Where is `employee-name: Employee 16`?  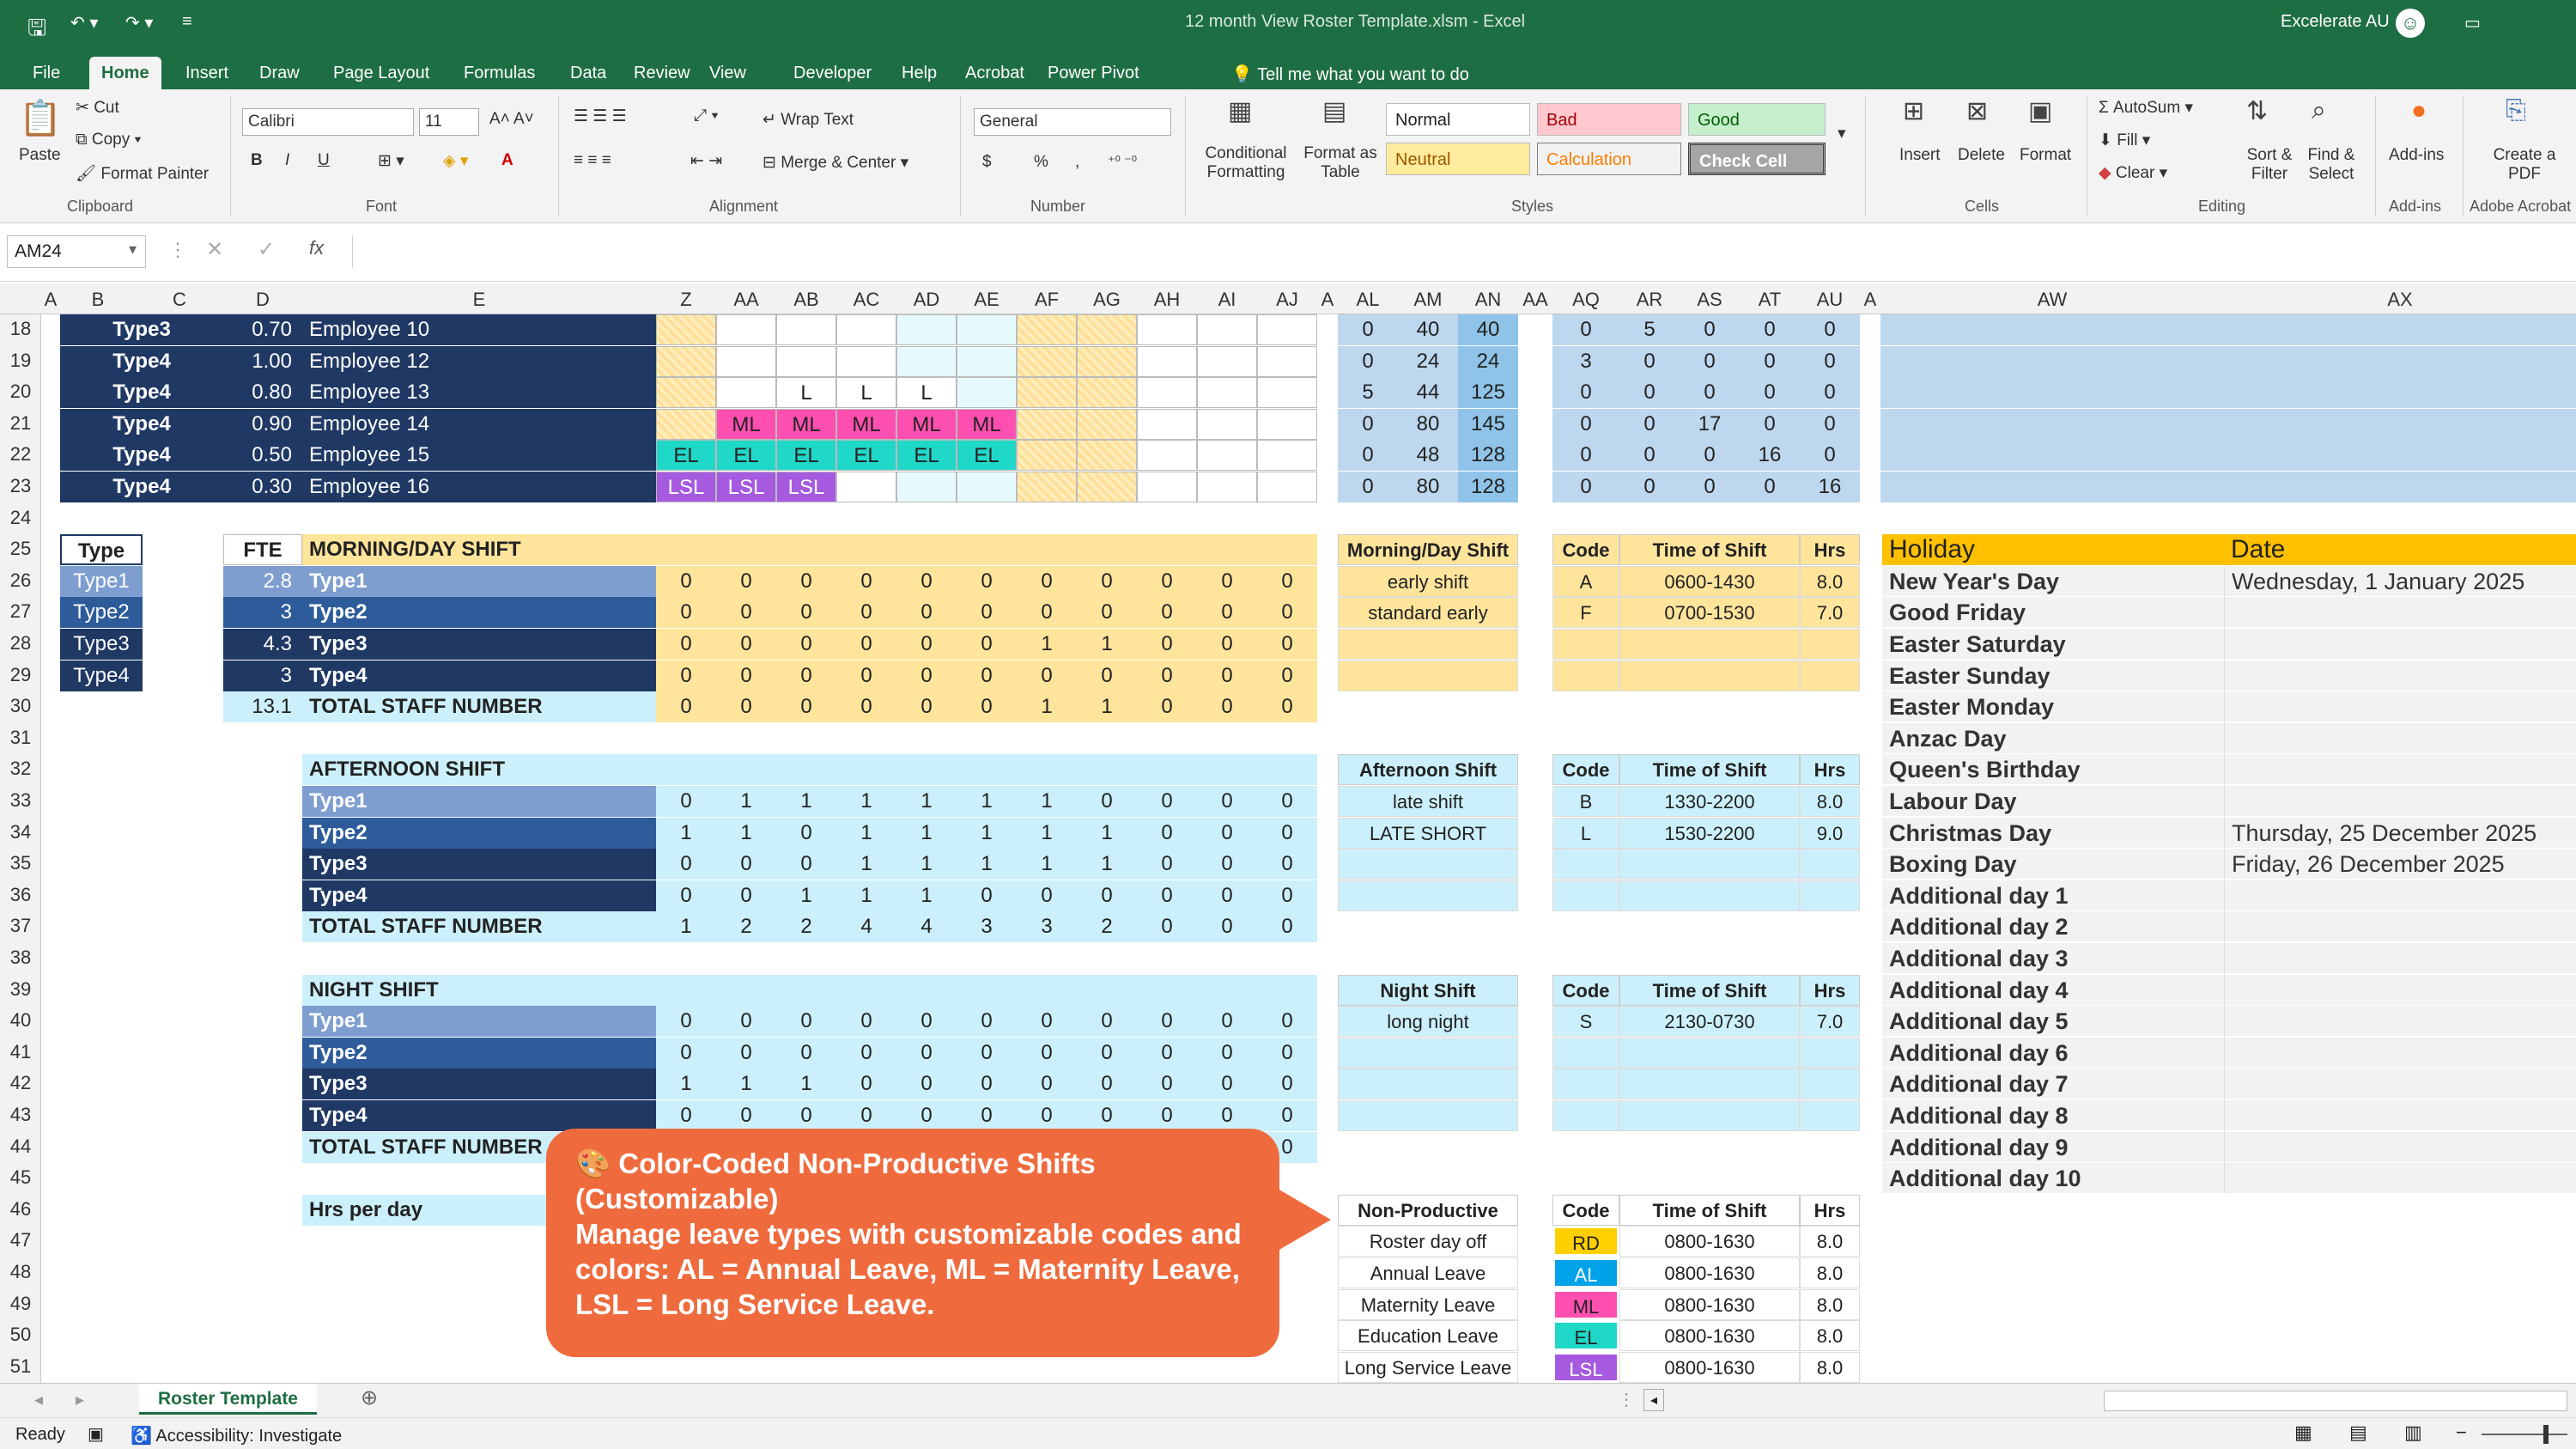
employee-name: Employee 16 is located at coordinates (479, 487).